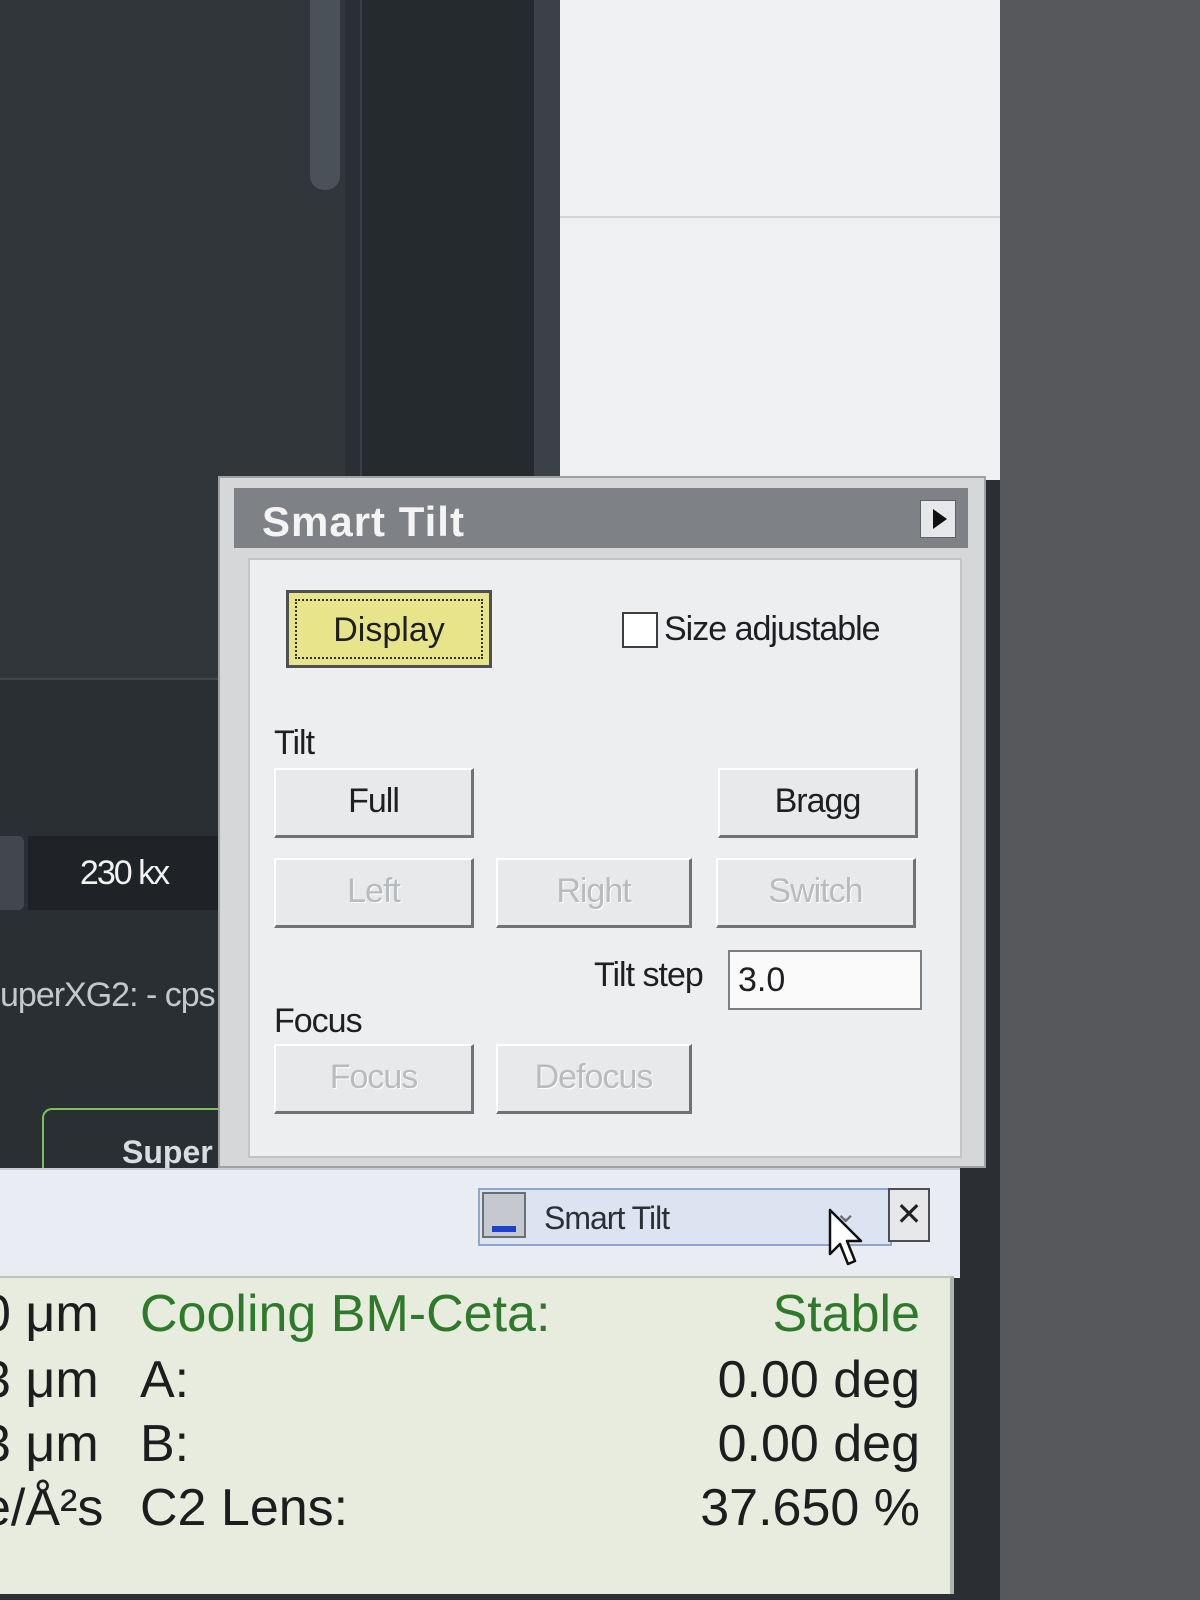  I want to click on mouse-cursor-icon, so click(845, 1237).